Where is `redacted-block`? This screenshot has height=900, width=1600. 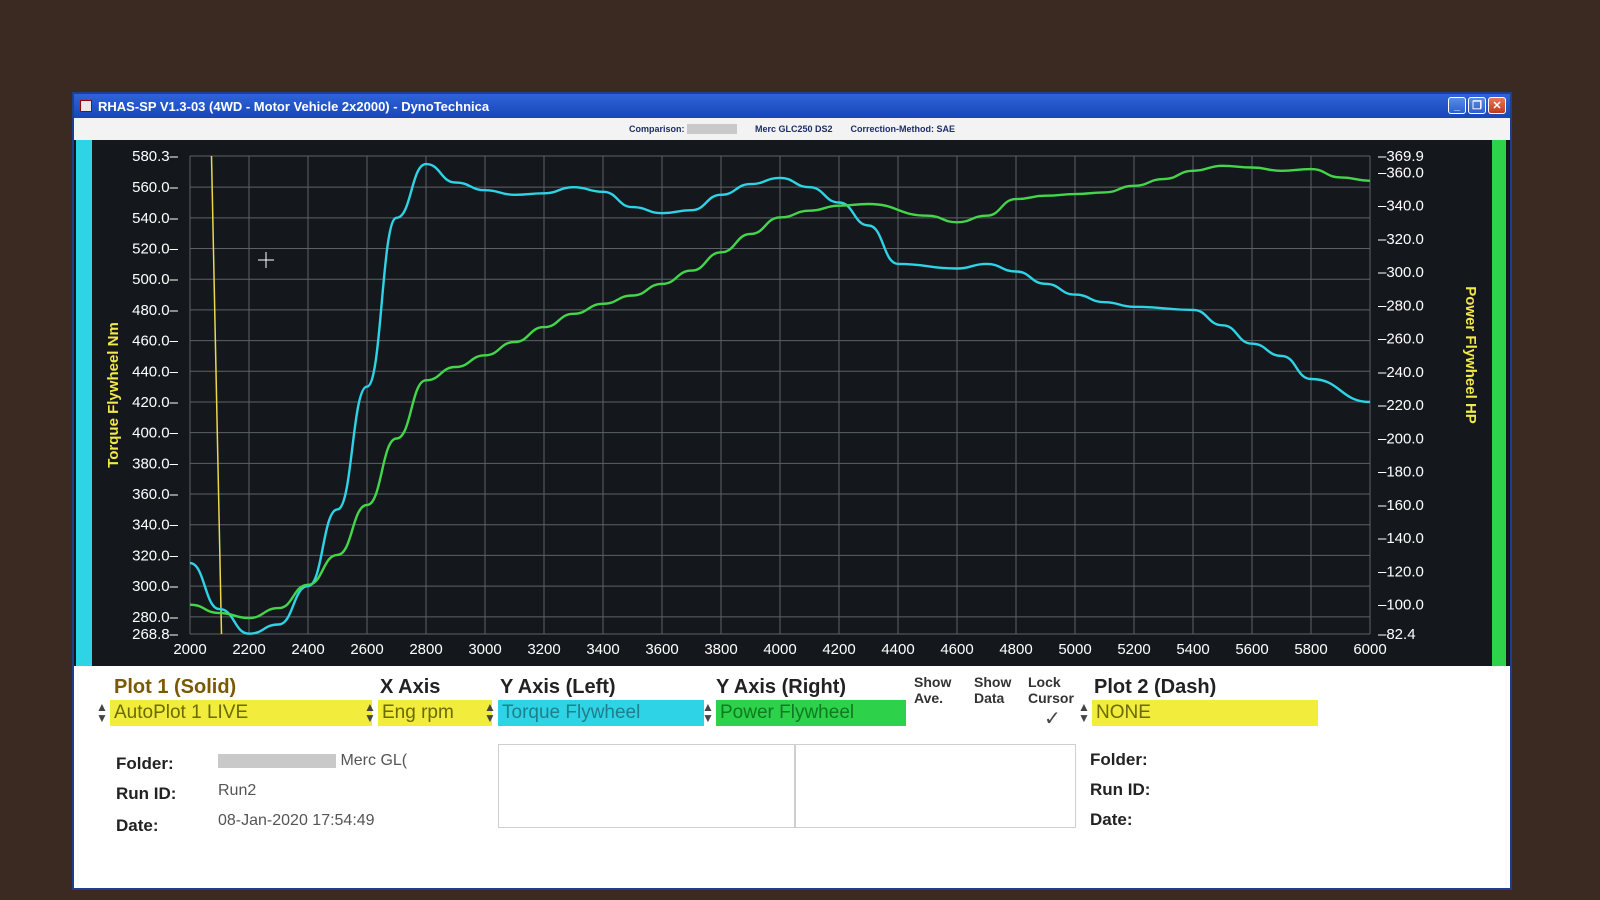 redacted-block is located at coordinates (711, 129).